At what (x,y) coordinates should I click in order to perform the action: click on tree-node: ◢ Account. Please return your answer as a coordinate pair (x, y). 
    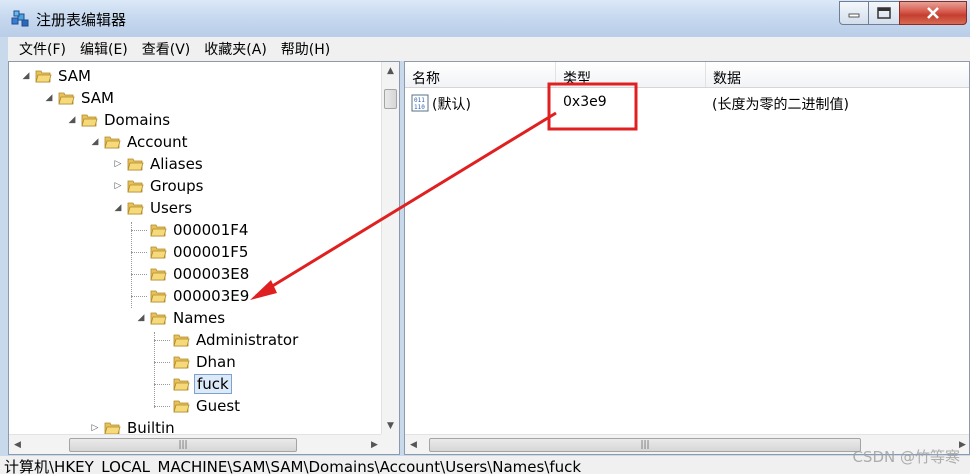
    Looking at the image, I should click on (140, 142).